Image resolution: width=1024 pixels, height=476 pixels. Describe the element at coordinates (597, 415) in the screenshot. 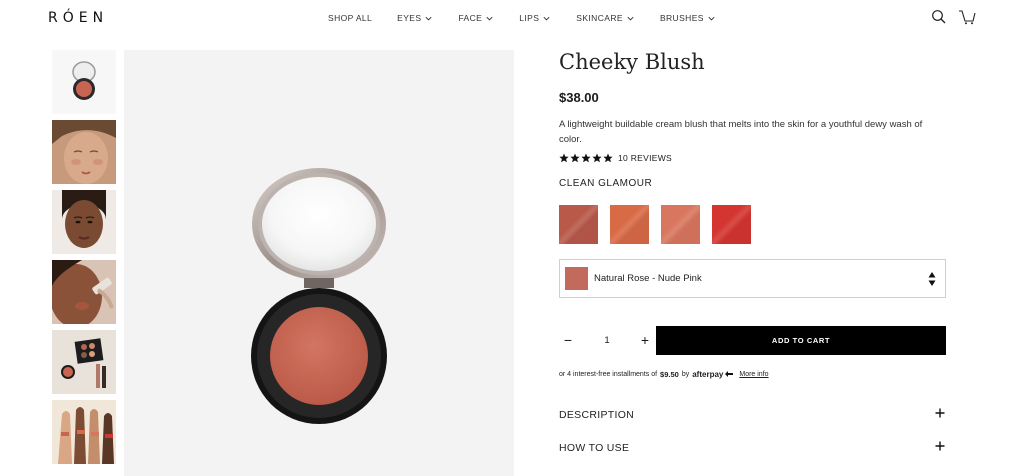

I see `accordion-label: DESCRIPTION` at that location.